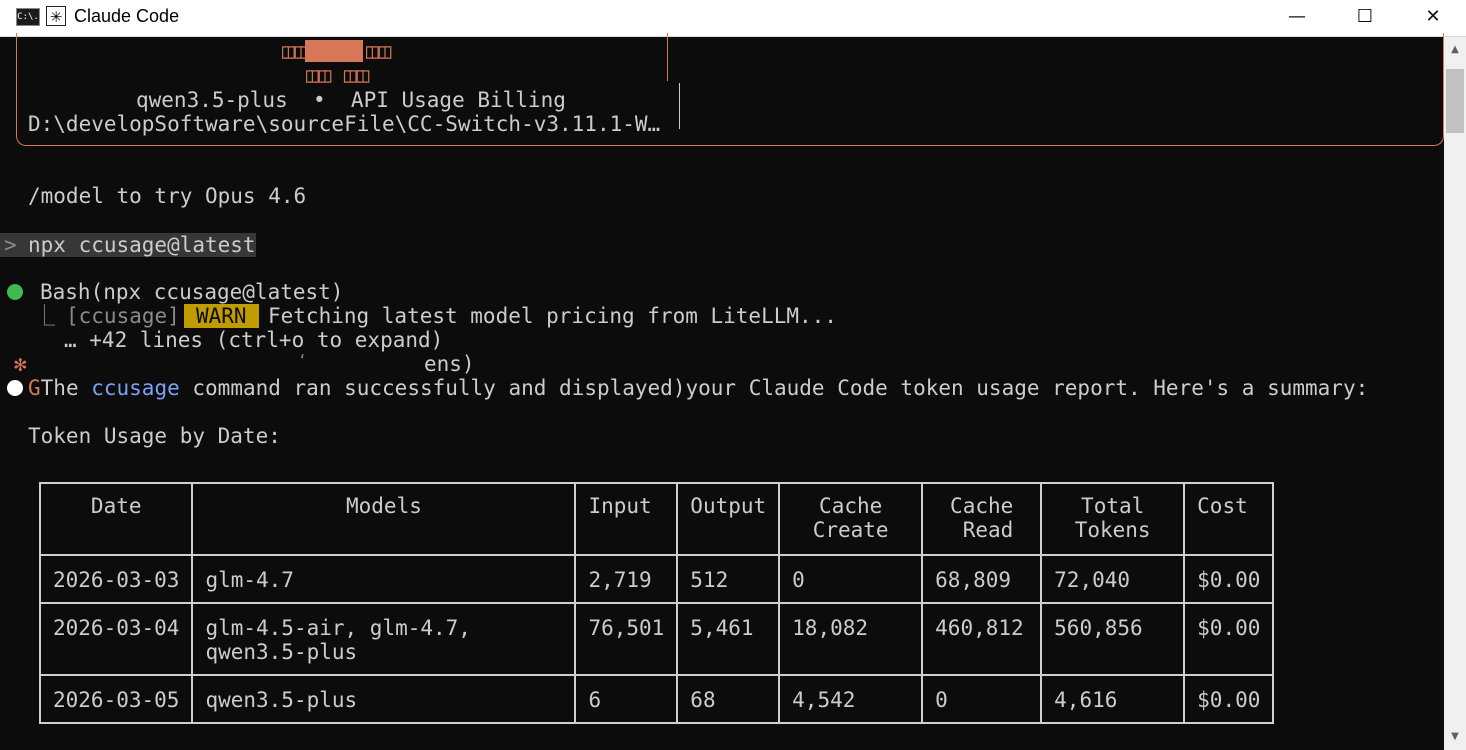 This screenshot has width=1466, height=750. What do you see at coordinates (1113, 519) in the screenshot?
I see `column-header-total-tokens: Total Tokens` at bounding box center [1113, 519].